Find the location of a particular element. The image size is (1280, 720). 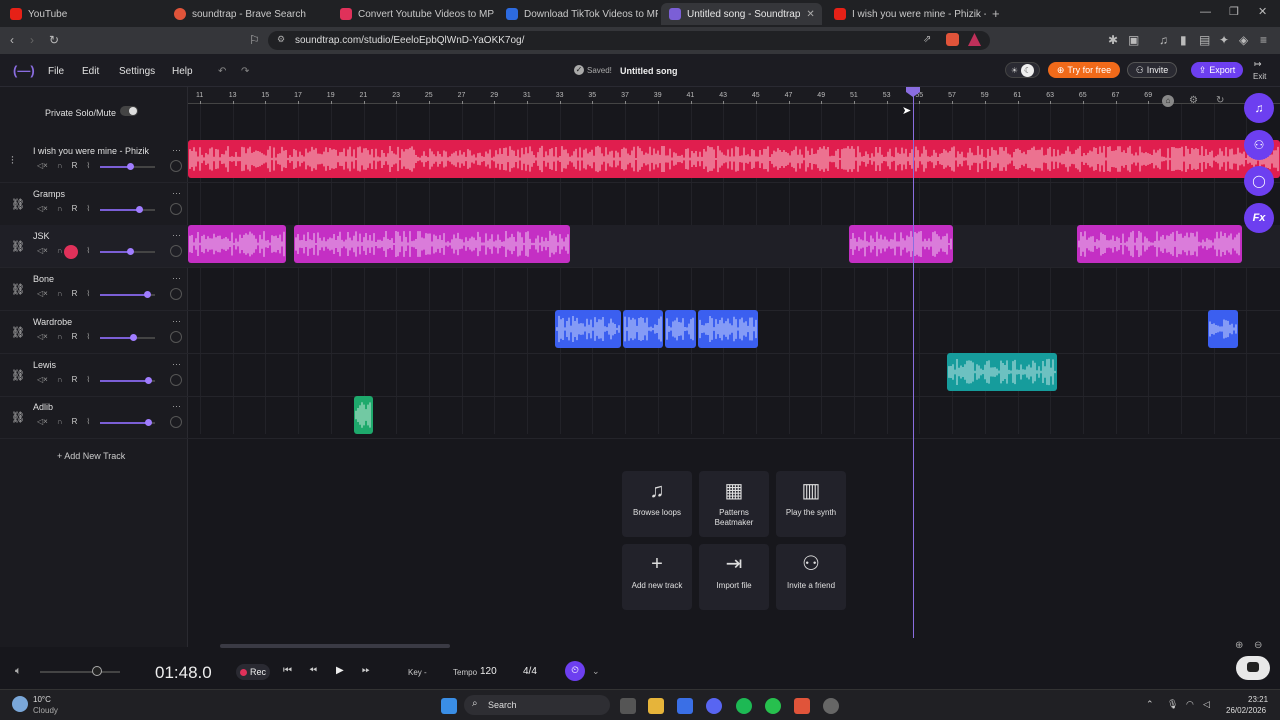

key-selector: Key - is located at coordinates (417, 672).